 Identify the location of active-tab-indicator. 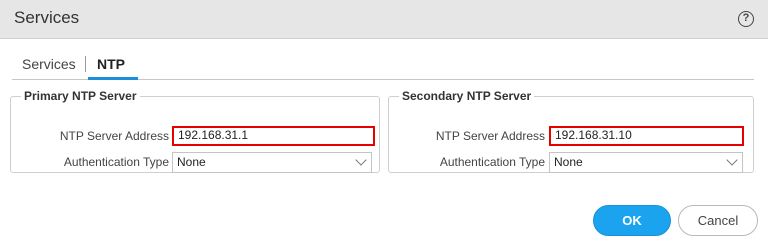
(113, 78).